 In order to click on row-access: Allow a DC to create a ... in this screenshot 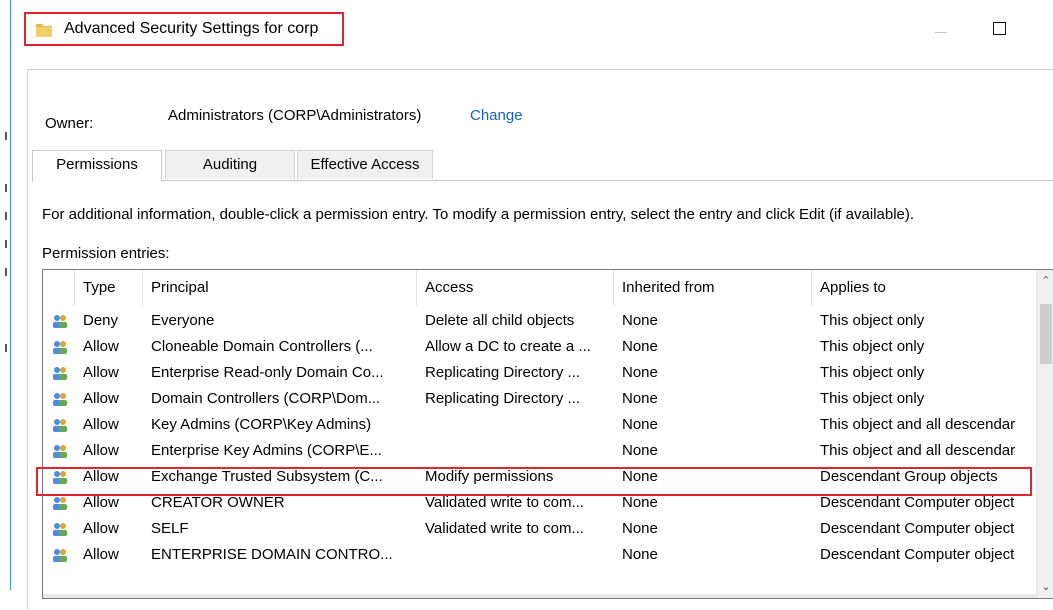, I will do `click(508, 346)`.